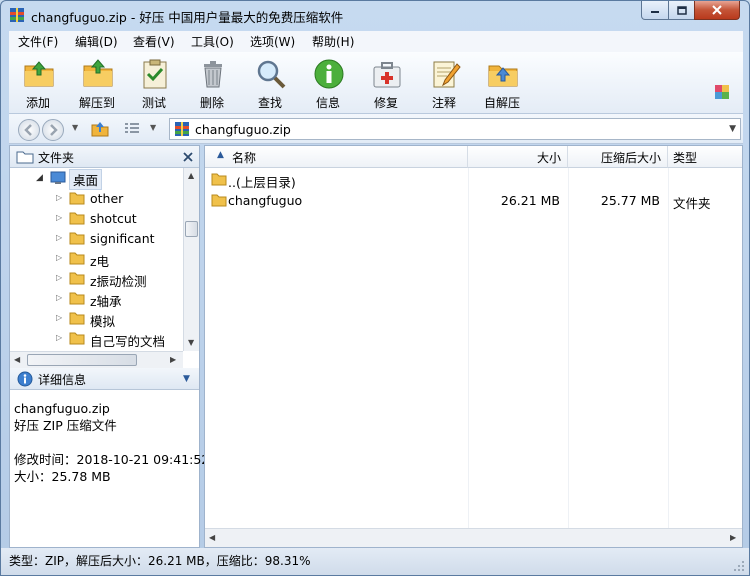 Image resolution: width=750 pixels, height=576 pixels. I want to click on column-size-label: 大小, so click(548, 158).